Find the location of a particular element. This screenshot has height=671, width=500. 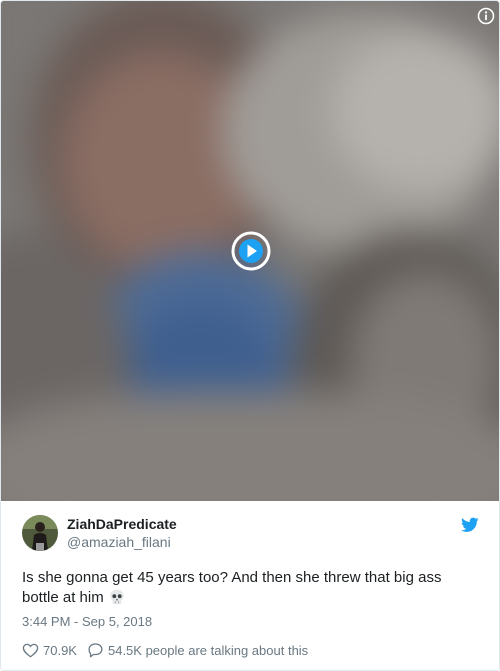

play-icon is located at coordinates (251, 251).